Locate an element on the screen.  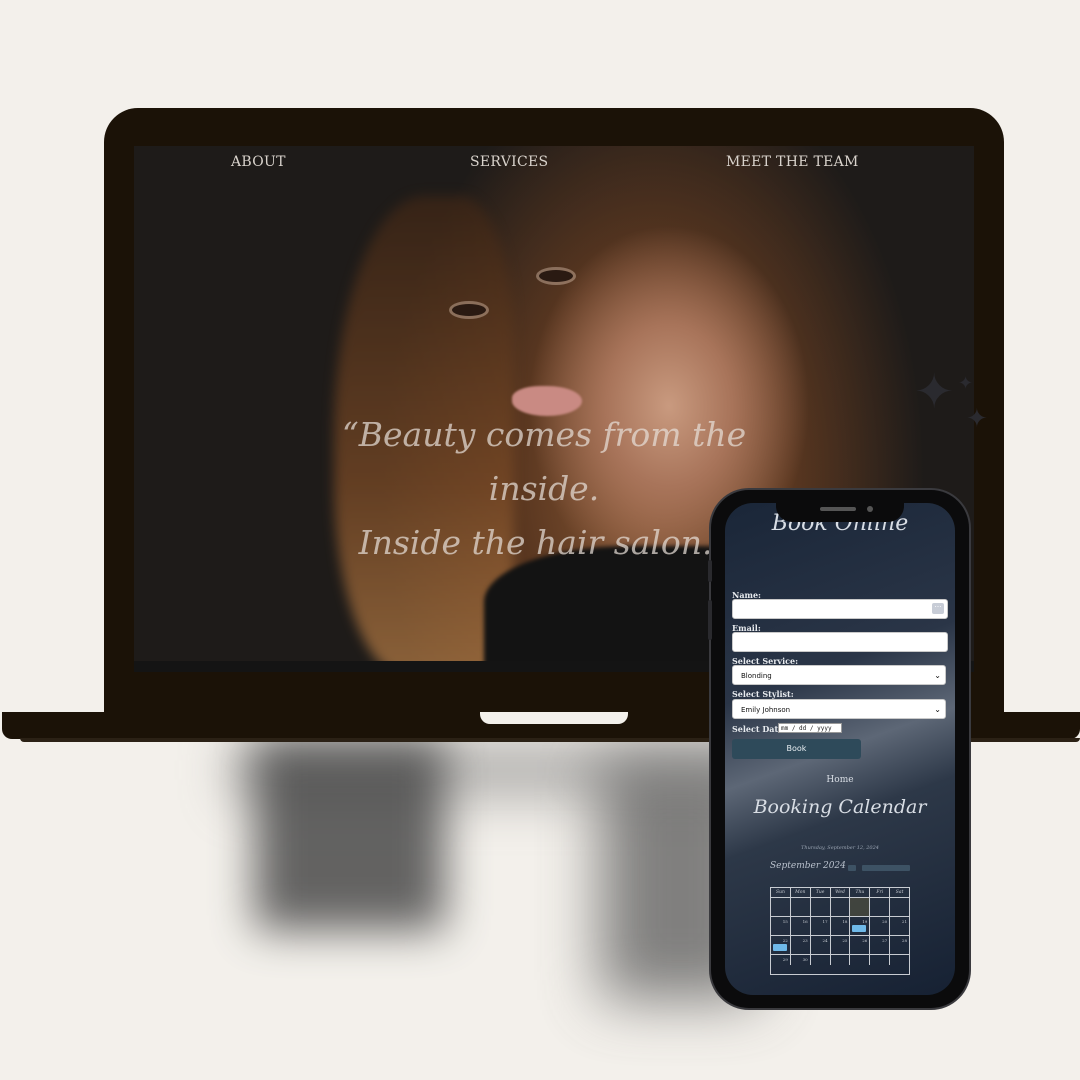
calendar-header-row: Sun Mon Tue Wed Thu Fri Sat is located at coordinates (840, 893).